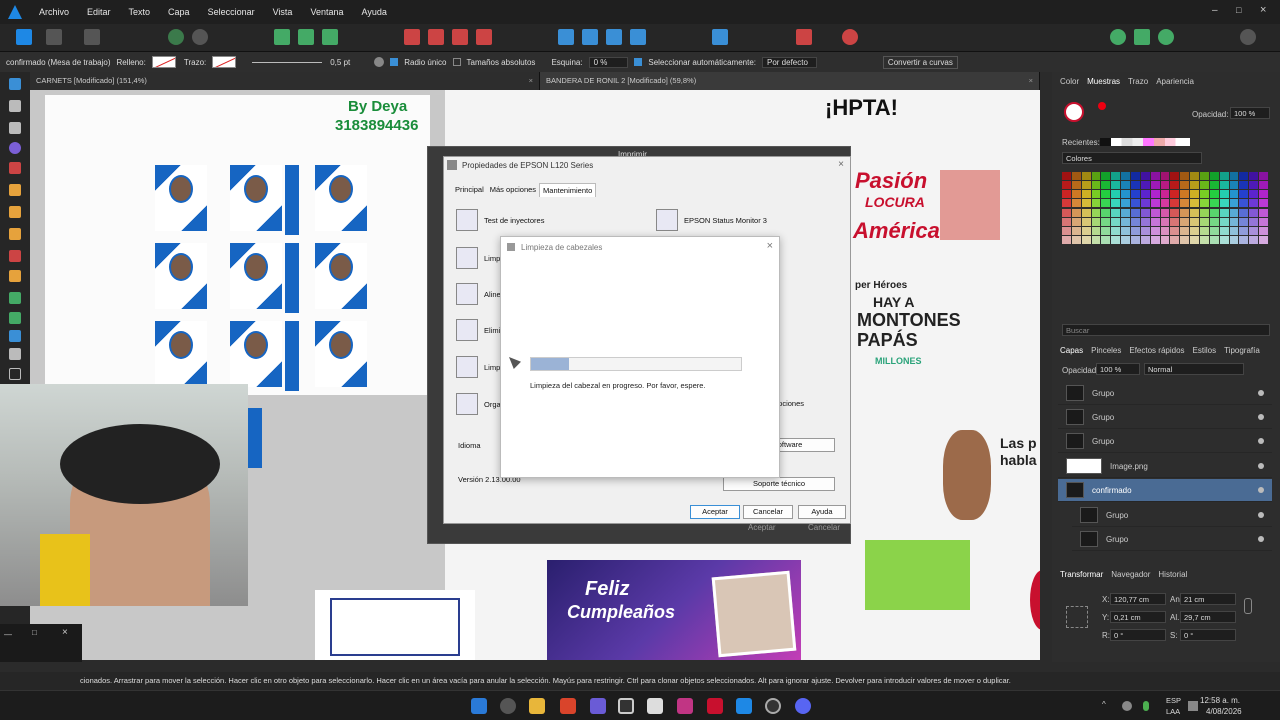 The height and width of the screenshot is (720, 1280). I want to click on print-accept-button: Aceptar, so click(762, 527).